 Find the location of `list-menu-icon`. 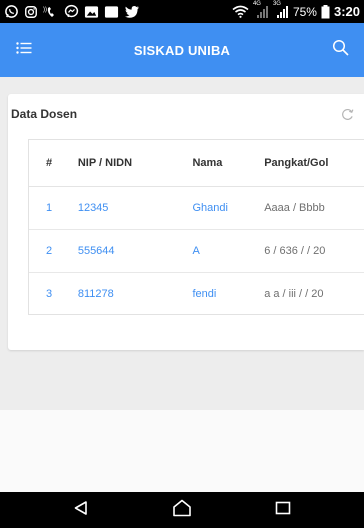

list-menu-icon is located at coordinates (24, 50).